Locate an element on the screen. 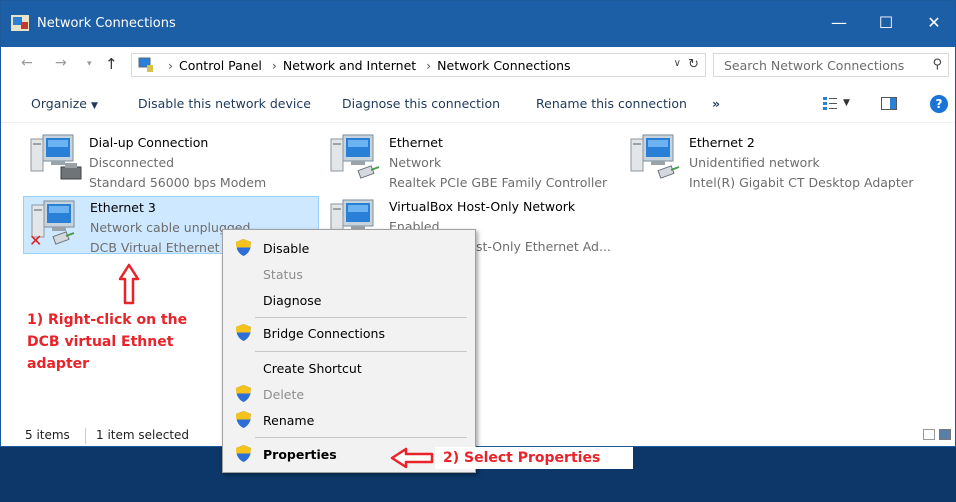 The image size is (956, 502). menu-item-delete: Delete is located at coordinates (349, 394).